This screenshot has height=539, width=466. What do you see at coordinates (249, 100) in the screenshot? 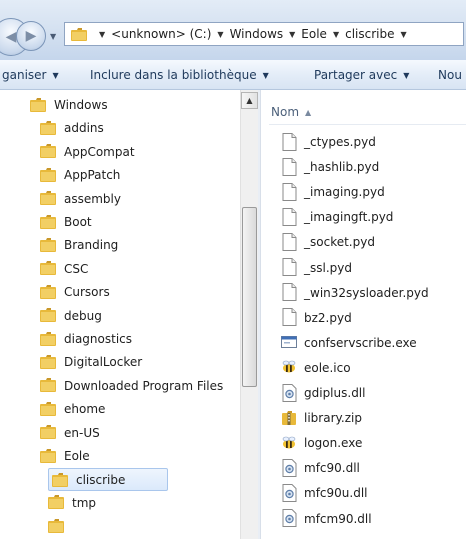
I see `scroll-up-arrow-icon: ▲` at bounding box center [249, 100].